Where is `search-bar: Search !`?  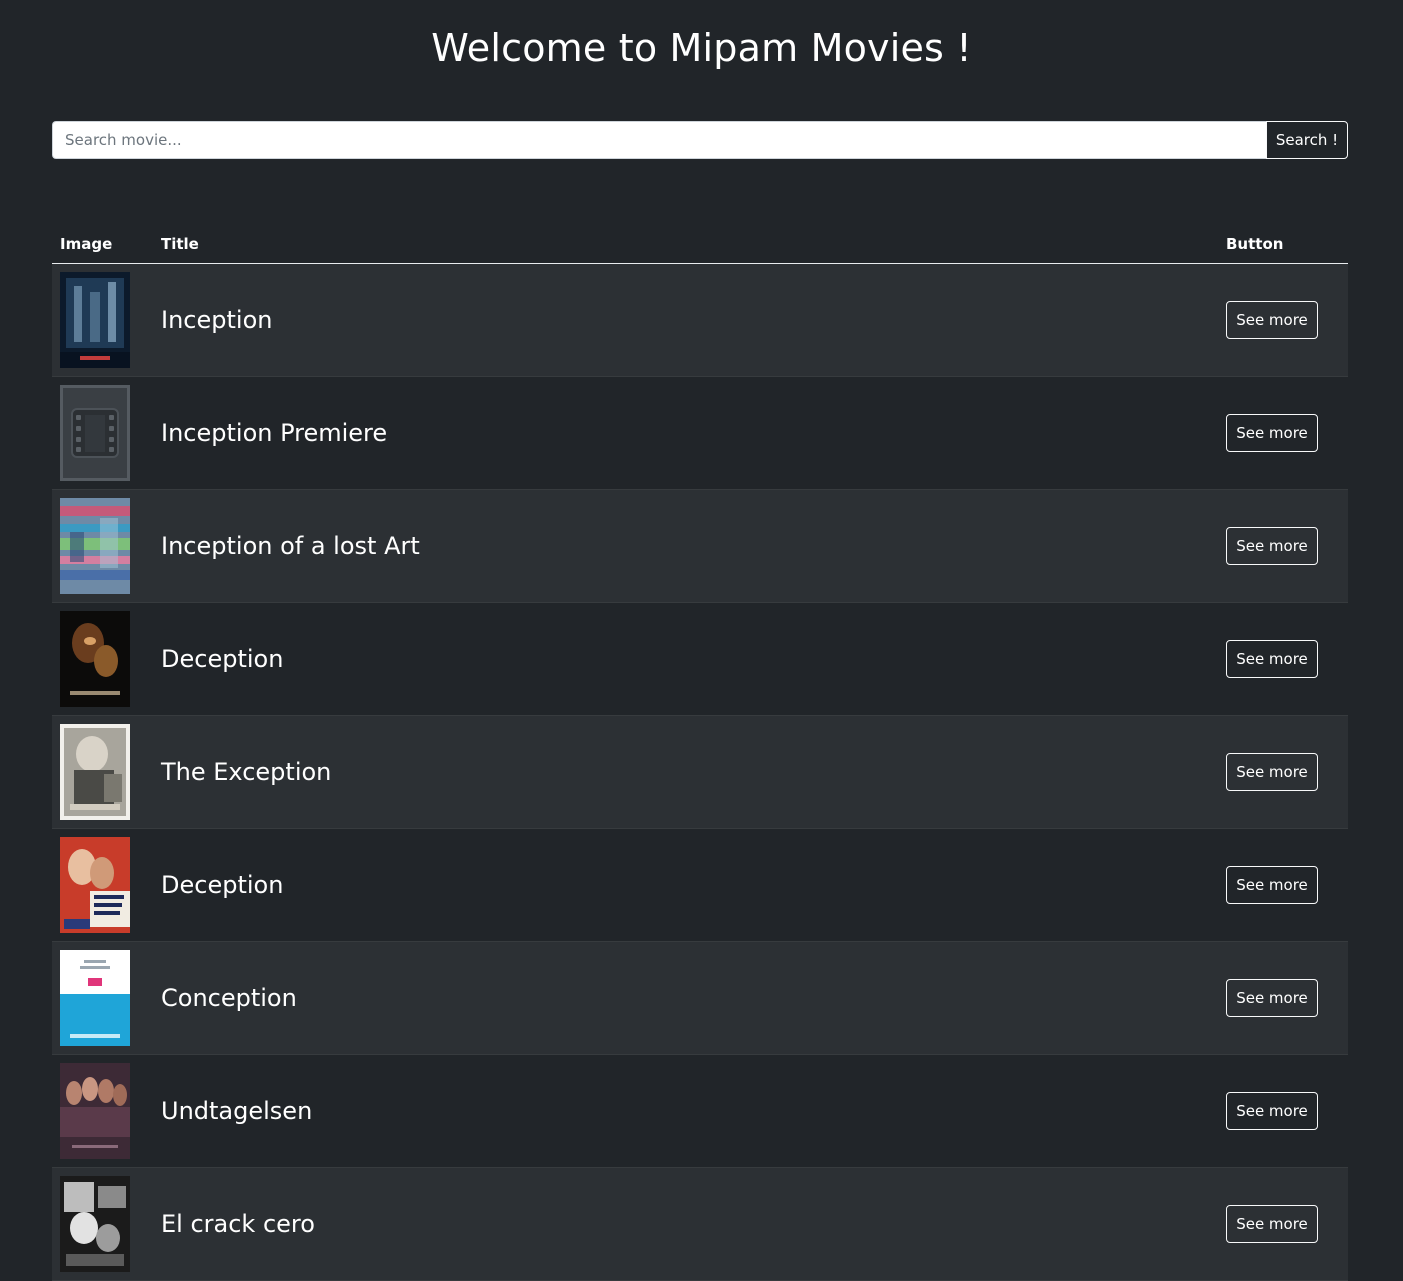
search-bar: Search ! is located at coordinates (700, 140).